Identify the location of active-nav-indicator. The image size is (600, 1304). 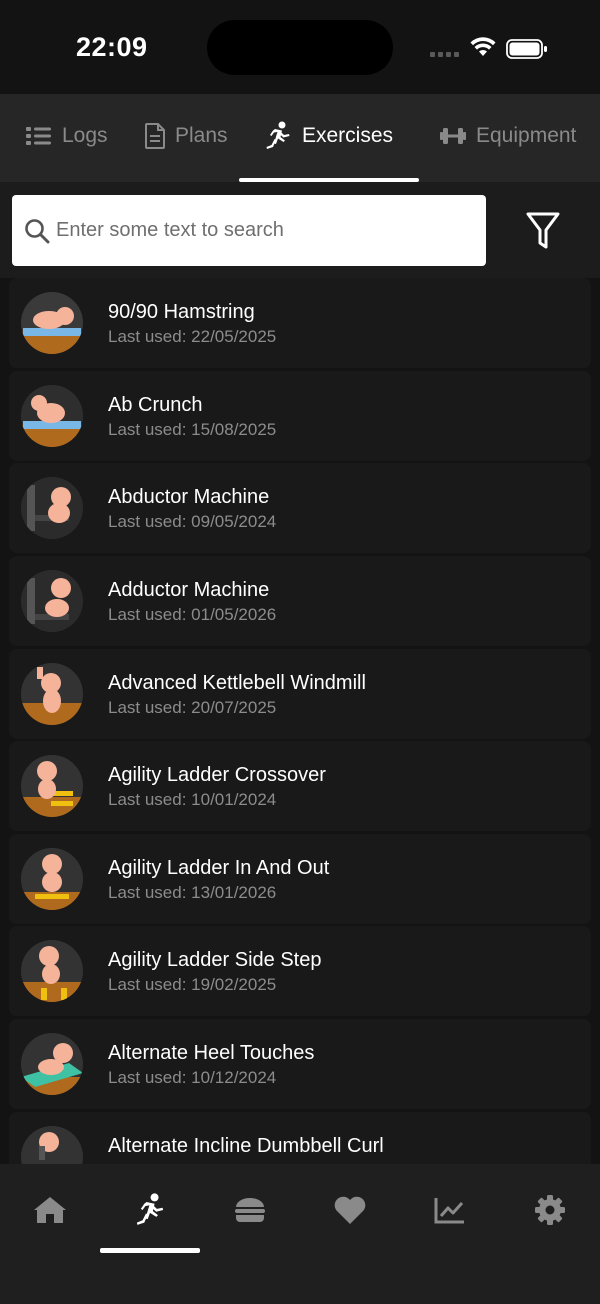
(150, 1250).